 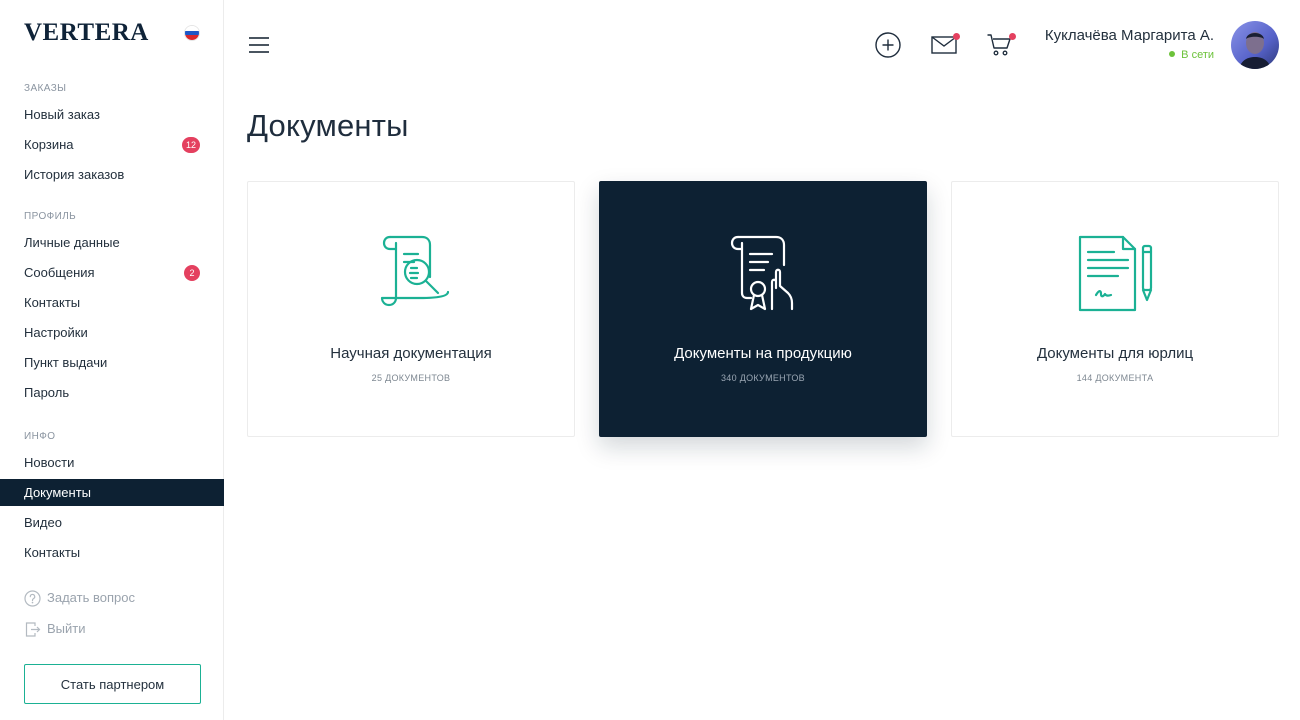 I want to click on sidebar-item-password: Пароль, so click(x=112, y=392).